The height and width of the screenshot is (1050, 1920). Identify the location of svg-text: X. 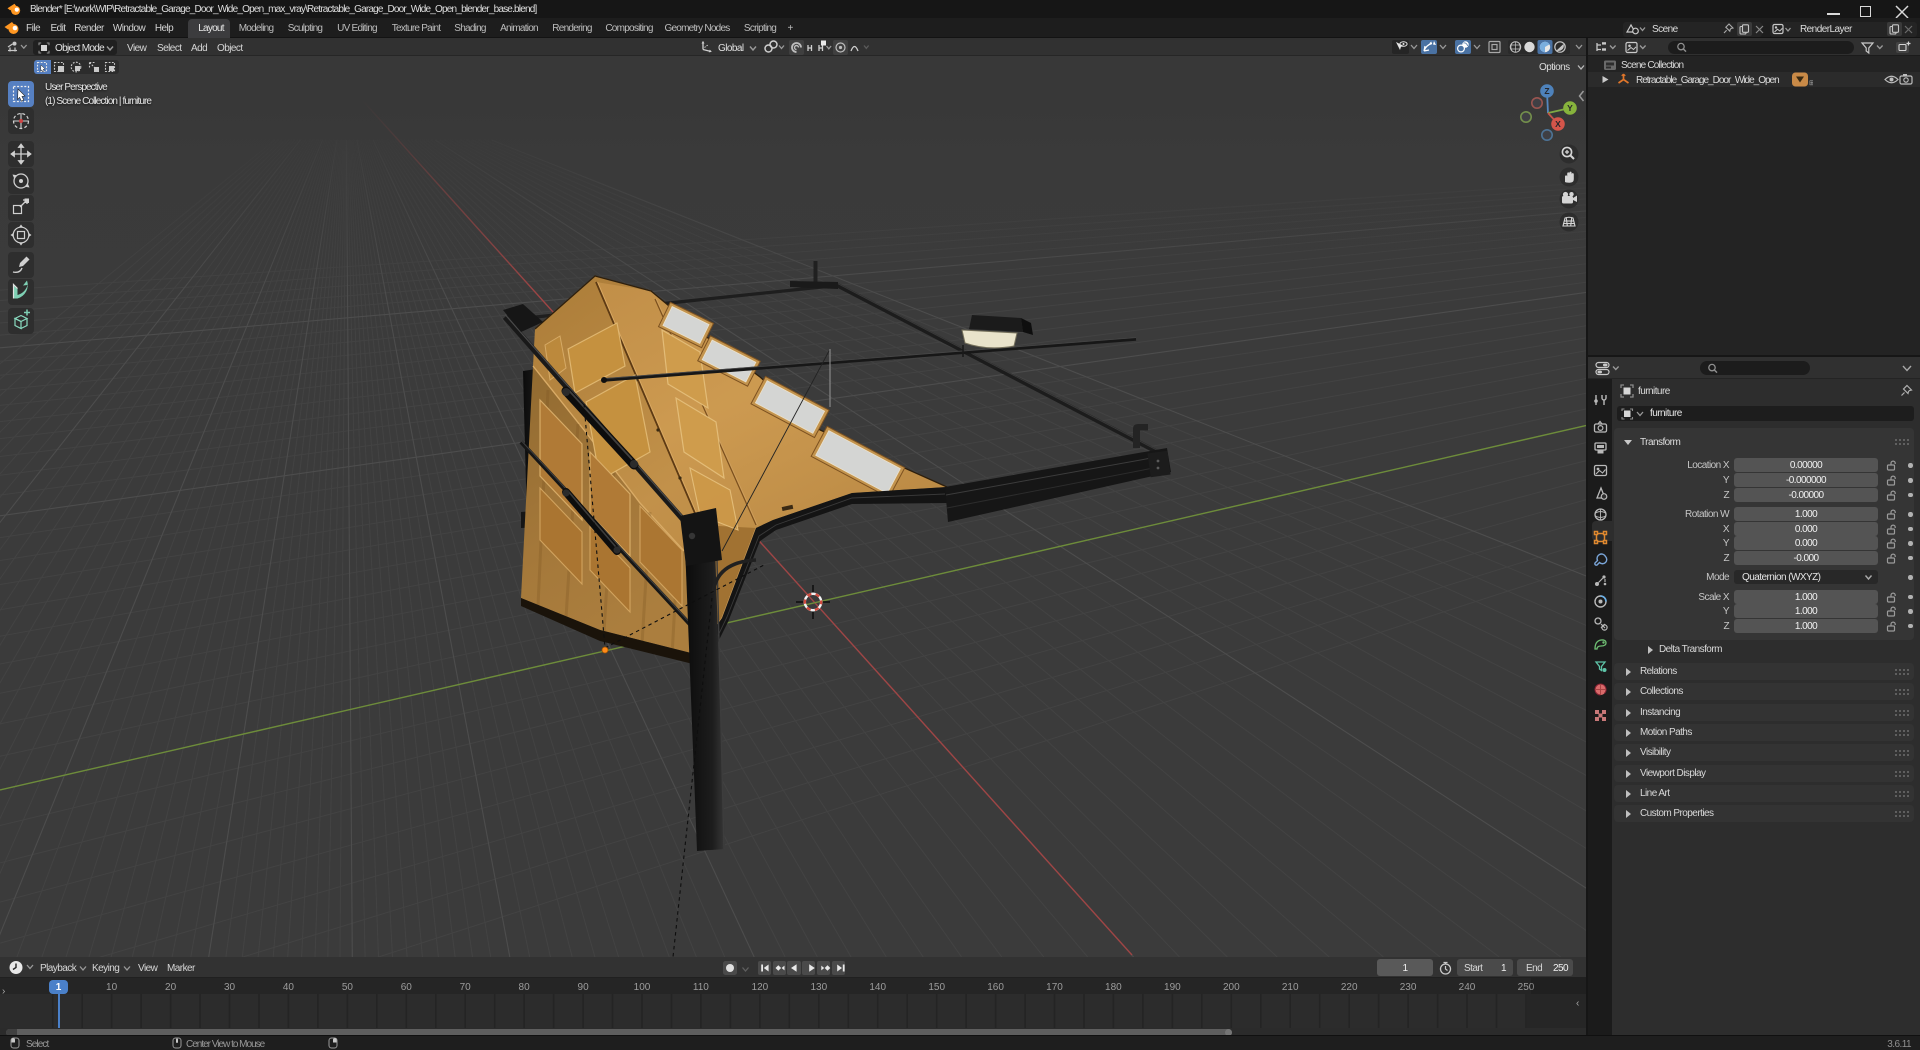
(1558, 124).